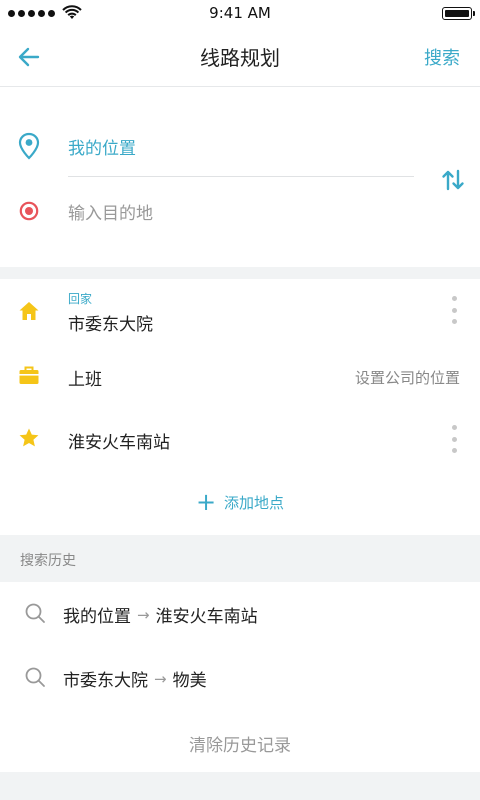  I want to click on swap-vertical-icon, so click(453, 180).